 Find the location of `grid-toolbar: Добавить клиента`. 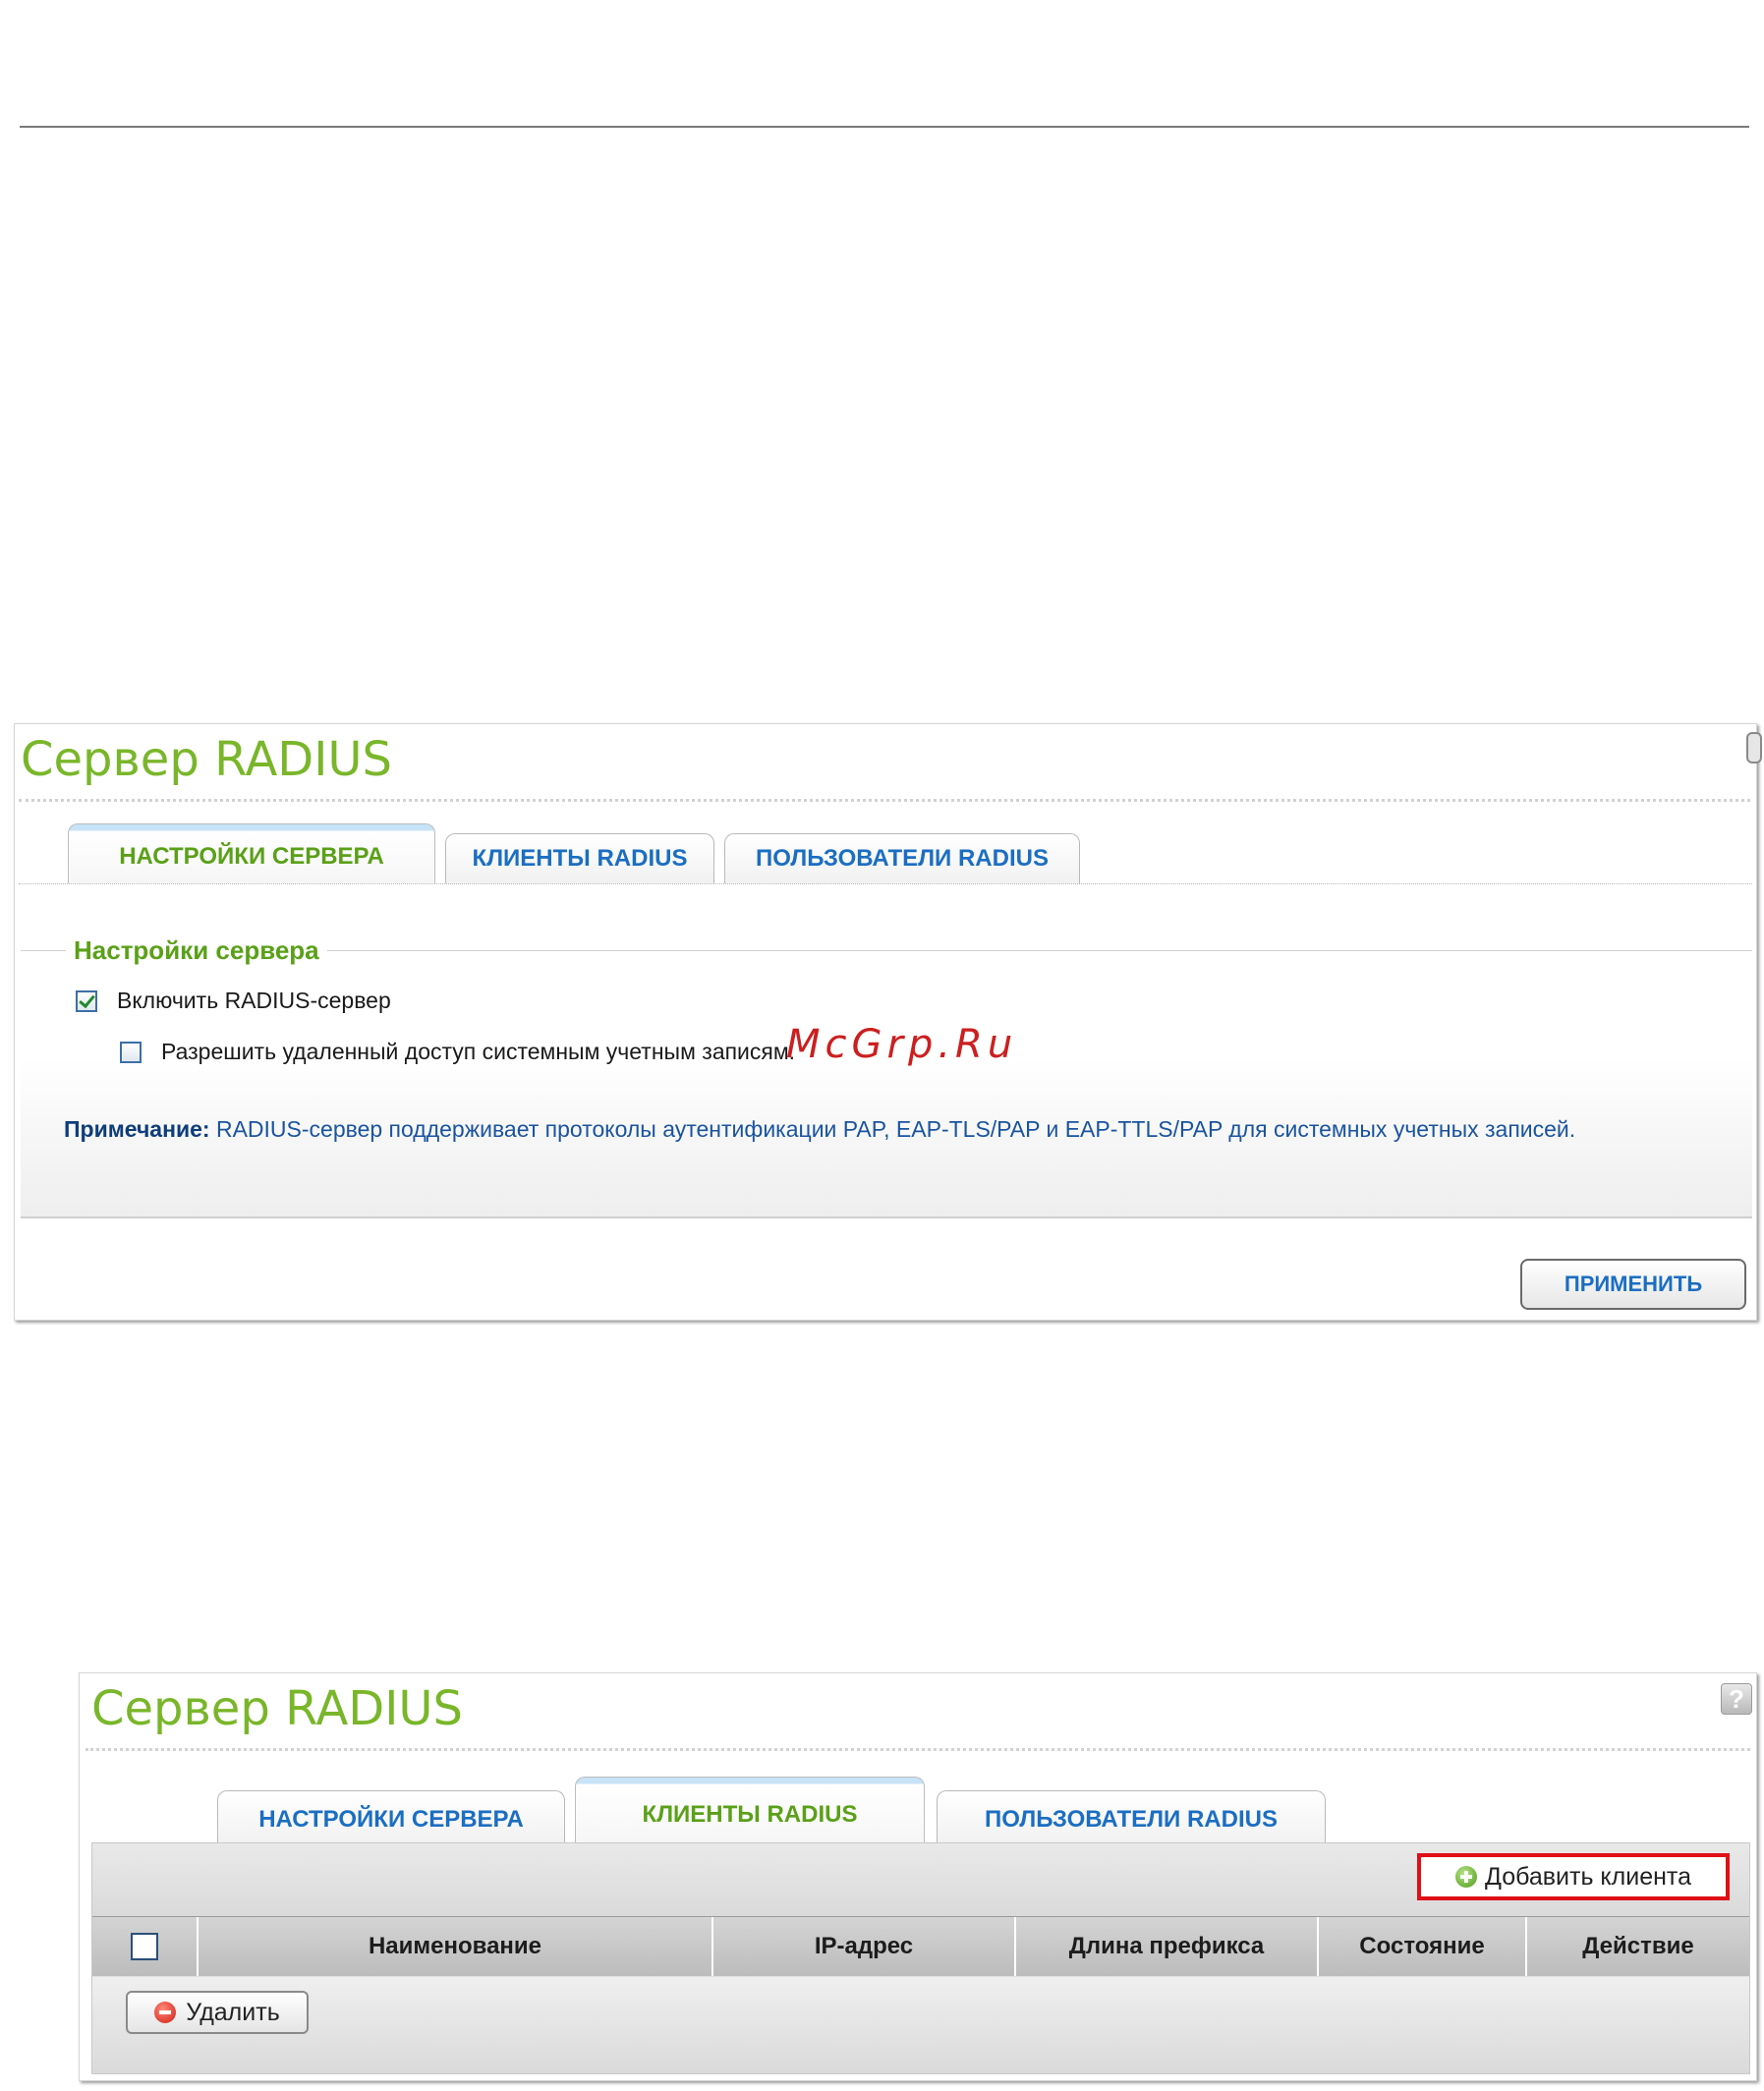

grid-toolbar: Добавить клиента is located at coordinates (921, 1879).